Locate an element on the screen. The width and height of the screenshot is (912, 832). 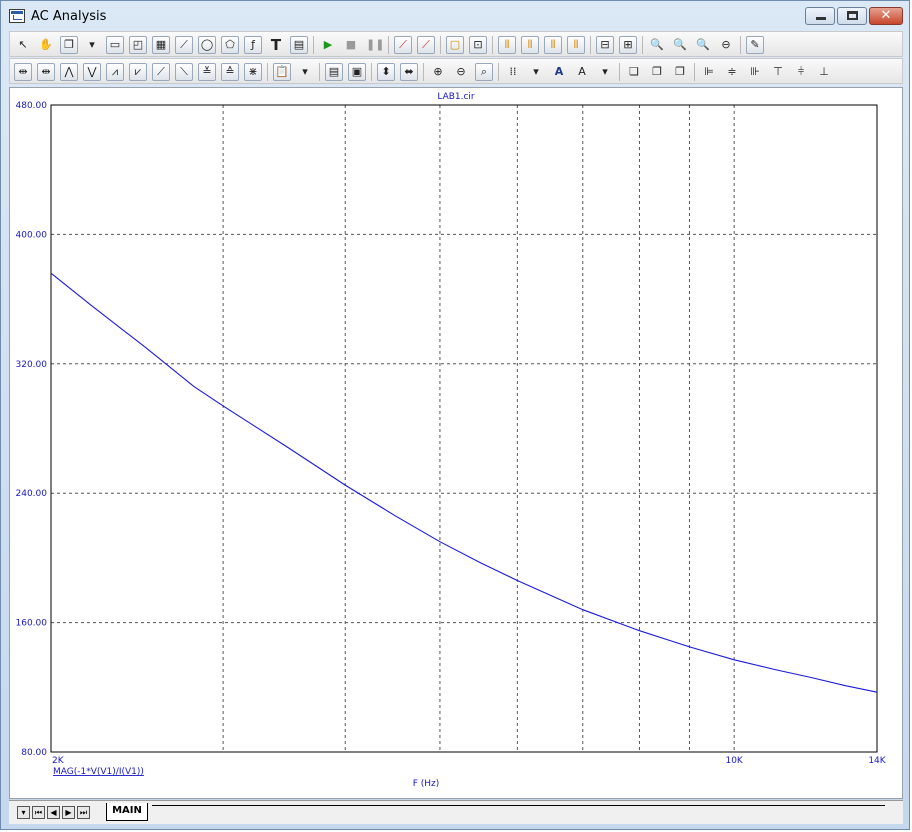
cursor-mode-icon: ⦀ is located at coordinates (507, 45).